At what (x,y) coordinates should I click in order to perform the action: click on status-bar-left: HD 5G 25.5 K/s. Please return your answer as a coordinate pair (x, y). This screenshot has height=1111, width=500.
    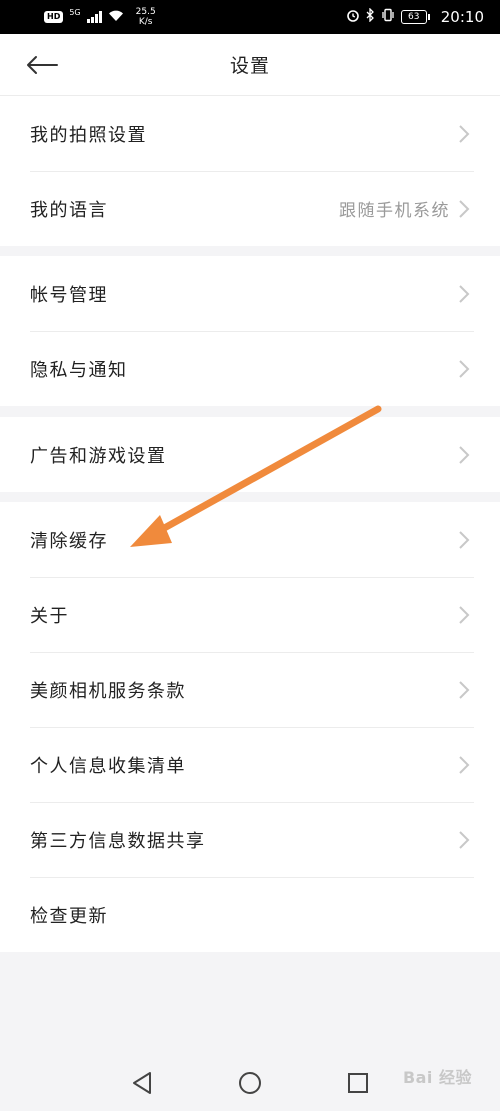
    Looking at the image, I should click on (100, 17).